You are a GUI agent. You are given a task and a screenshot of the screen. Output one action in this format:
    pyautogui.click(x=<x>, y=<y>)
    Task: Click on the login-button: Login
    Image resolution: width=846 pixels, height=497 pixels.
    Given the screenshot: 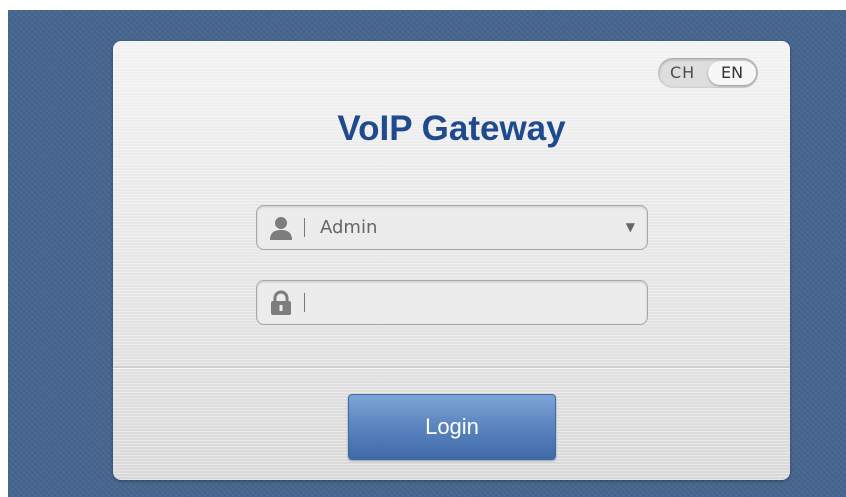 What is the action you would take?
    pyautogui.click(x=452, y=427)
    